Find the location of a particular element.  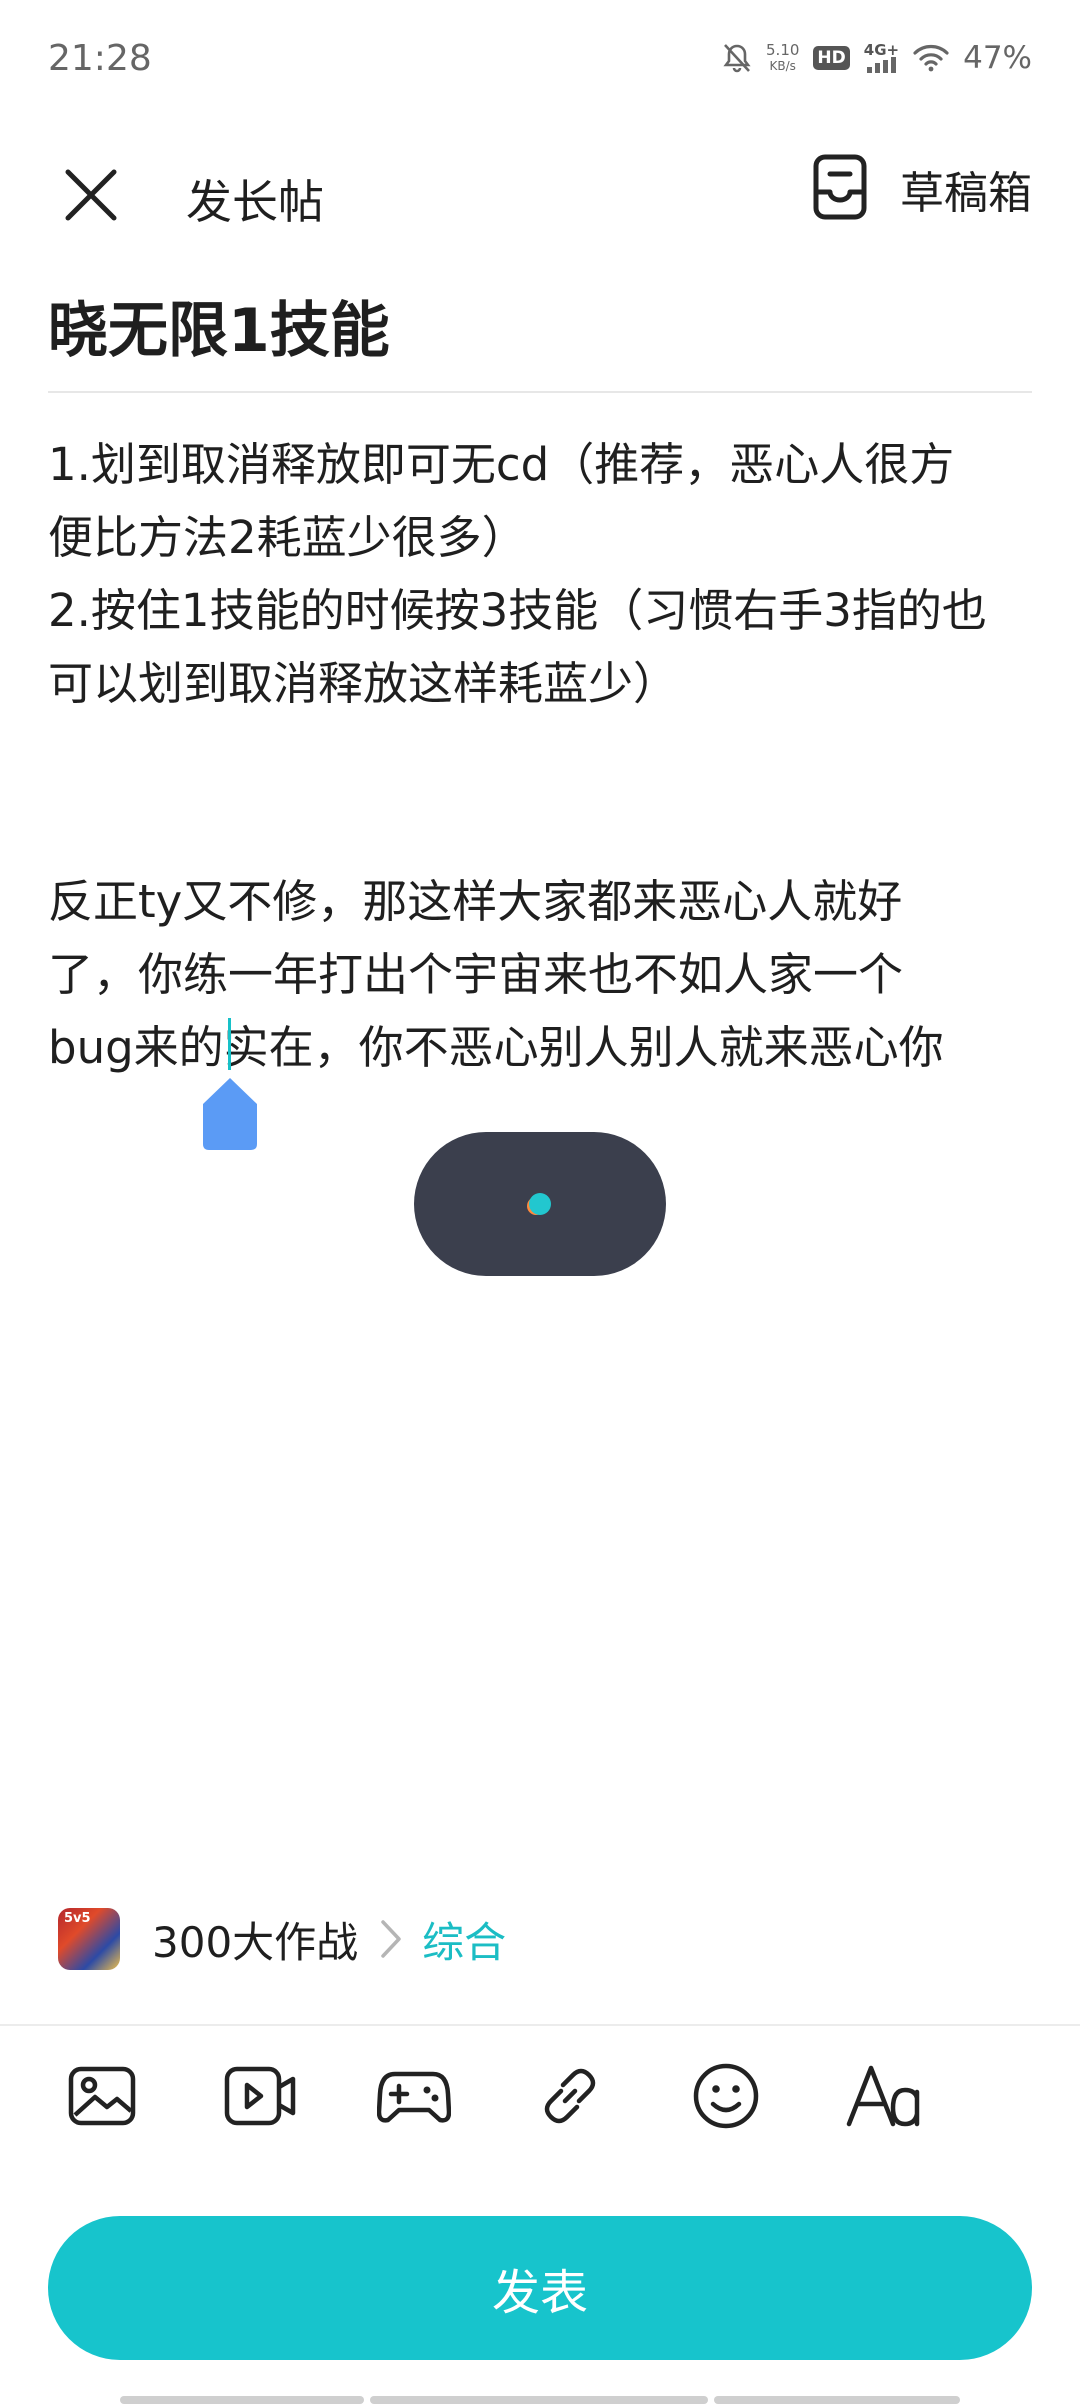

body-line: 反正ty又不修，那这样大家都来恶心人就好 is located at coordinates (475, 901).